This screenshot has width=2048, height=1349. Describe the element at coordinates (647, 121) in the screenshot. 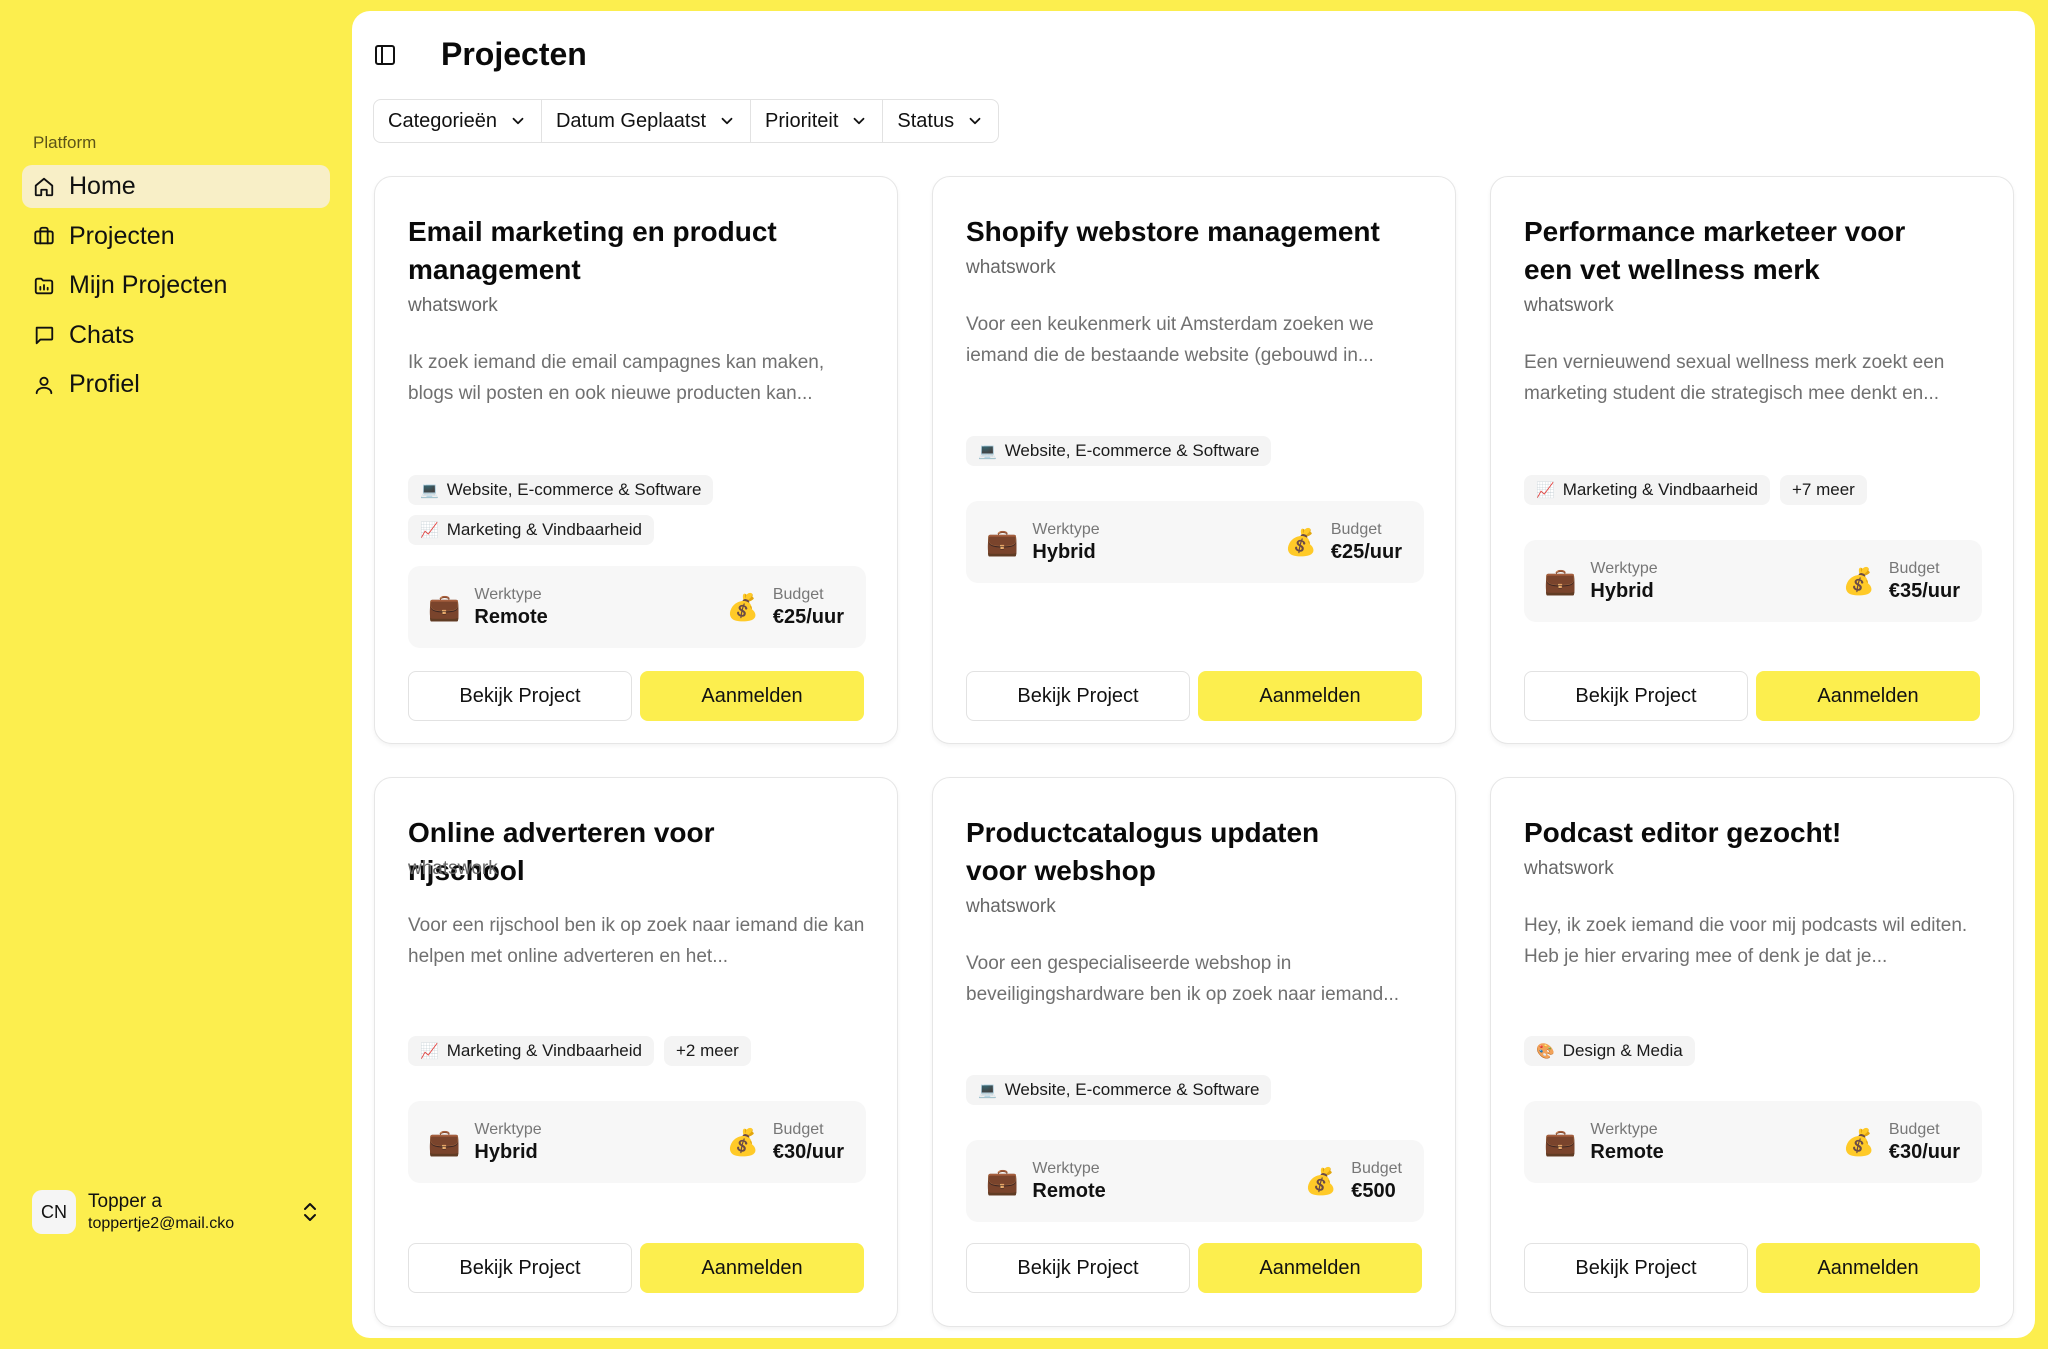

I see `filter-datum-geplaatst: Datum Geplaatst` at that location.